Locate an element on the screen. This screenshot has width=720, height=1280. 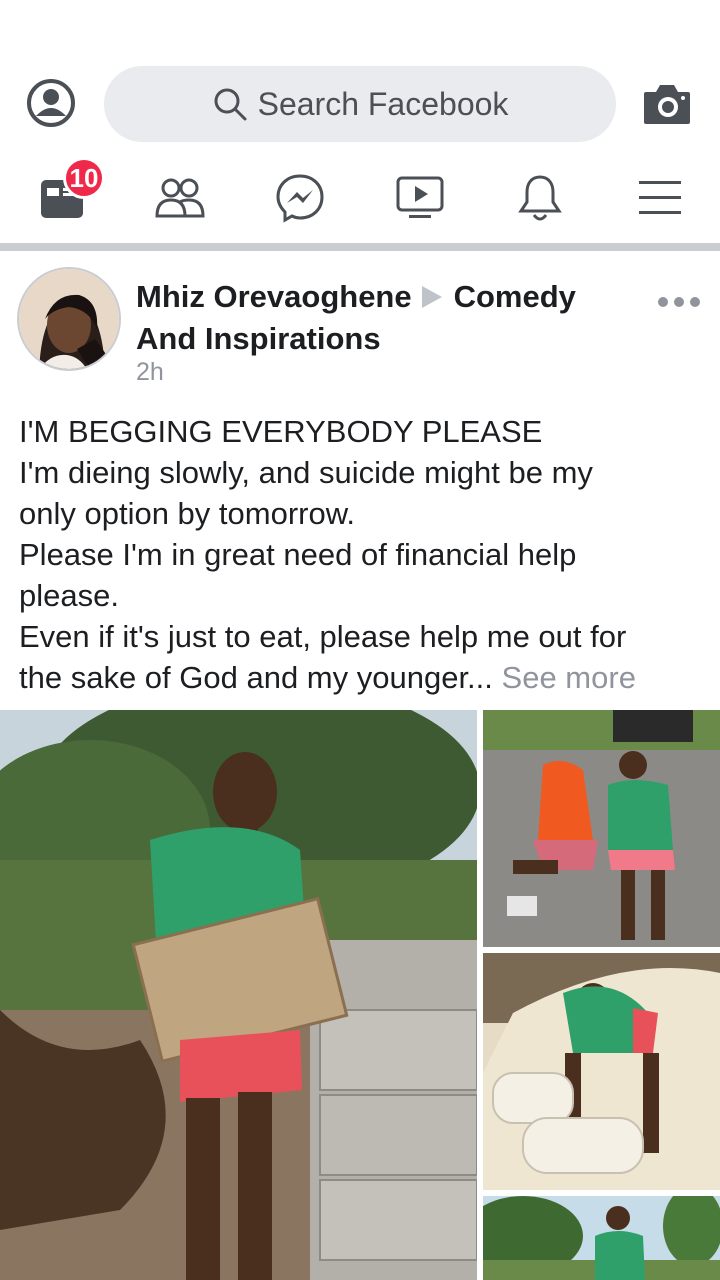
post-timestamp: 2h is located at coordinates (150, 372).